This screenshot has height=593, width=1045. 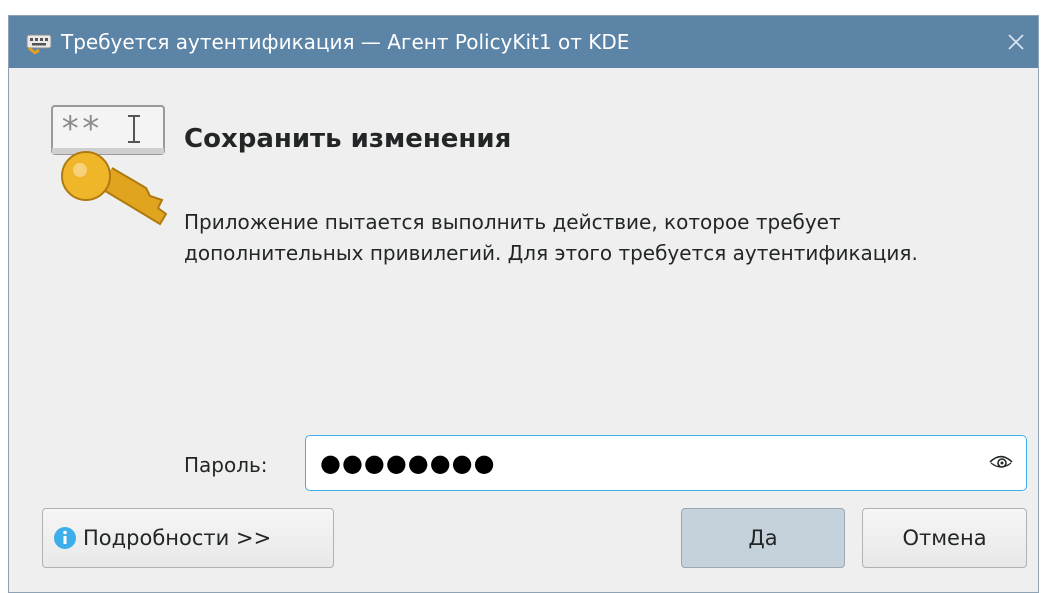 What do you see at coordinates (65, 538) in the screenshot?
I see `info-icon` at bounding box center [65, 538].